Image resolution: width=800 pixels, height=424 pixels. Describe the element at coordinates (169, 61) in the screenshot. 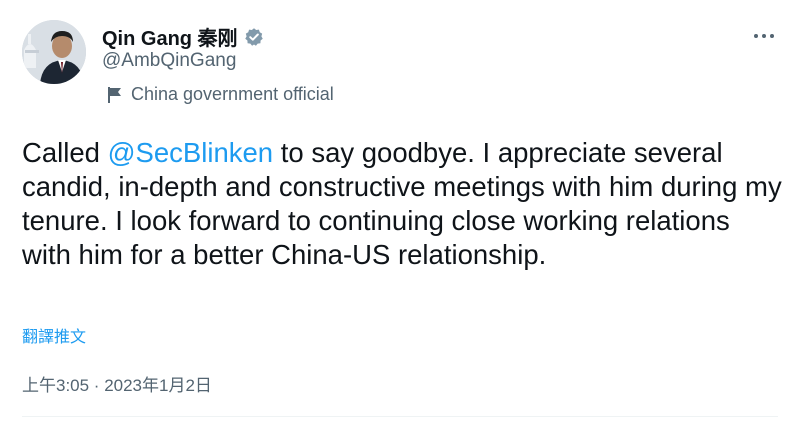

I see `author-handle: @AmbQinGang` at that location.